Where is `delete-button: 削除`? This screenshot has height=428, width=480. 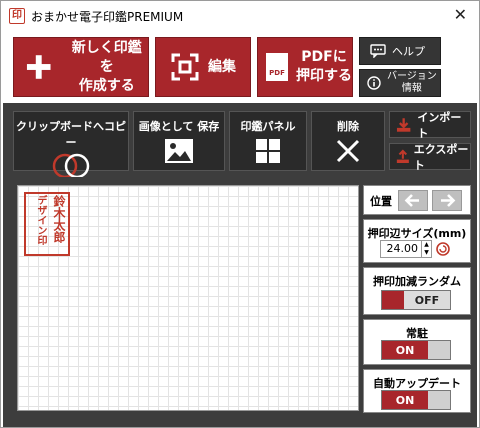 delete-button: 削除 is located at coordinates (348, 141).